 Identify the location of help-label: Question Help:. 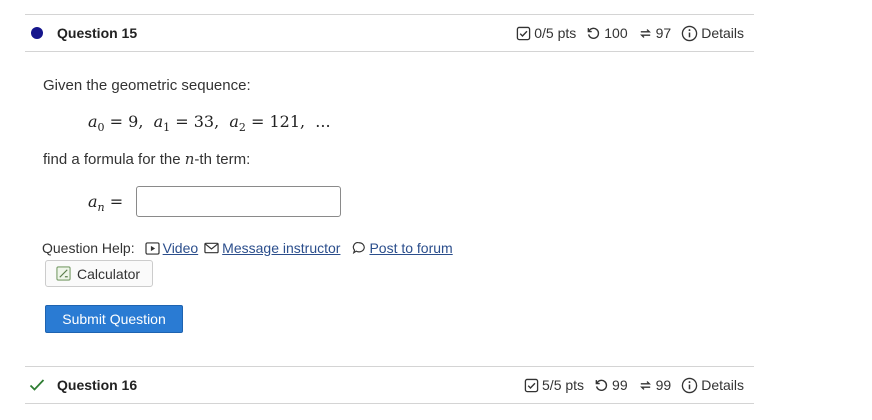
(88, 248).